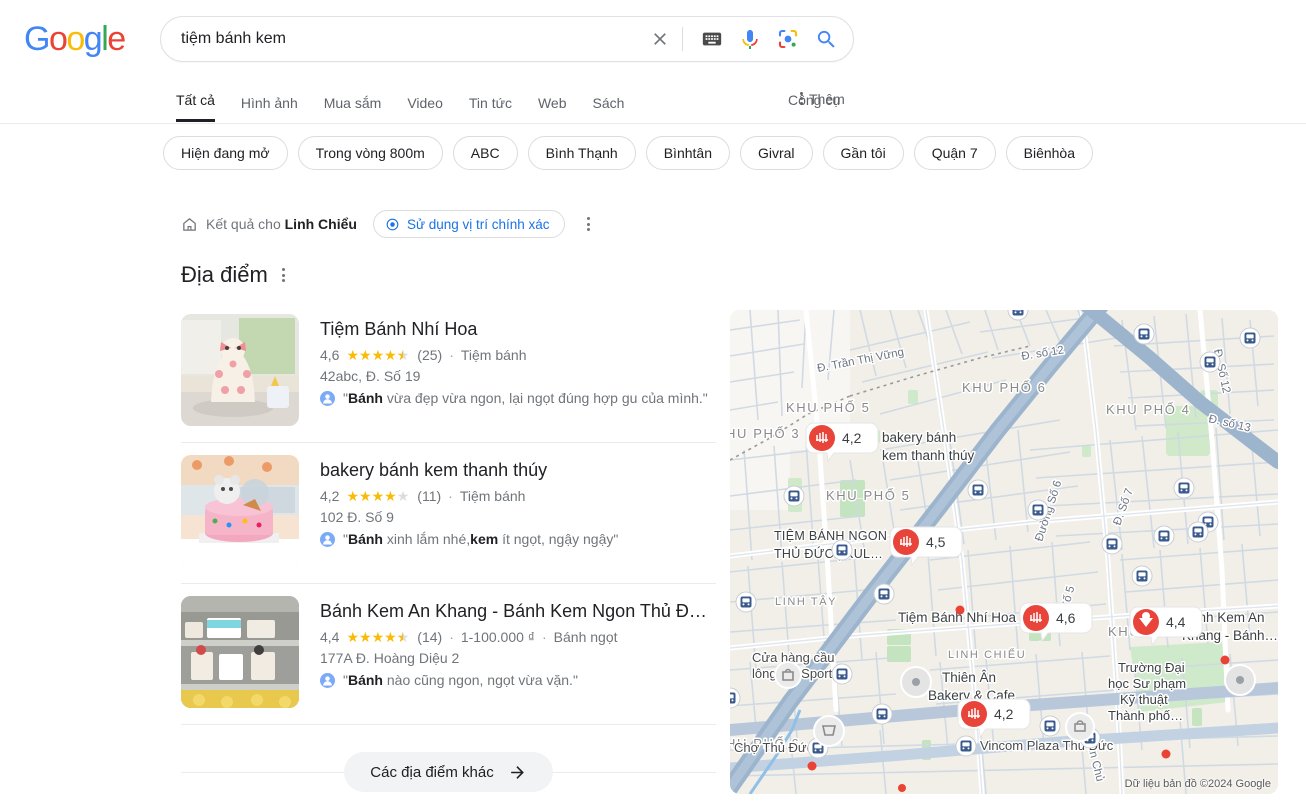  Describe the element at coordinates (634, 772) in the screenshot. I see `divider-right` at that location.